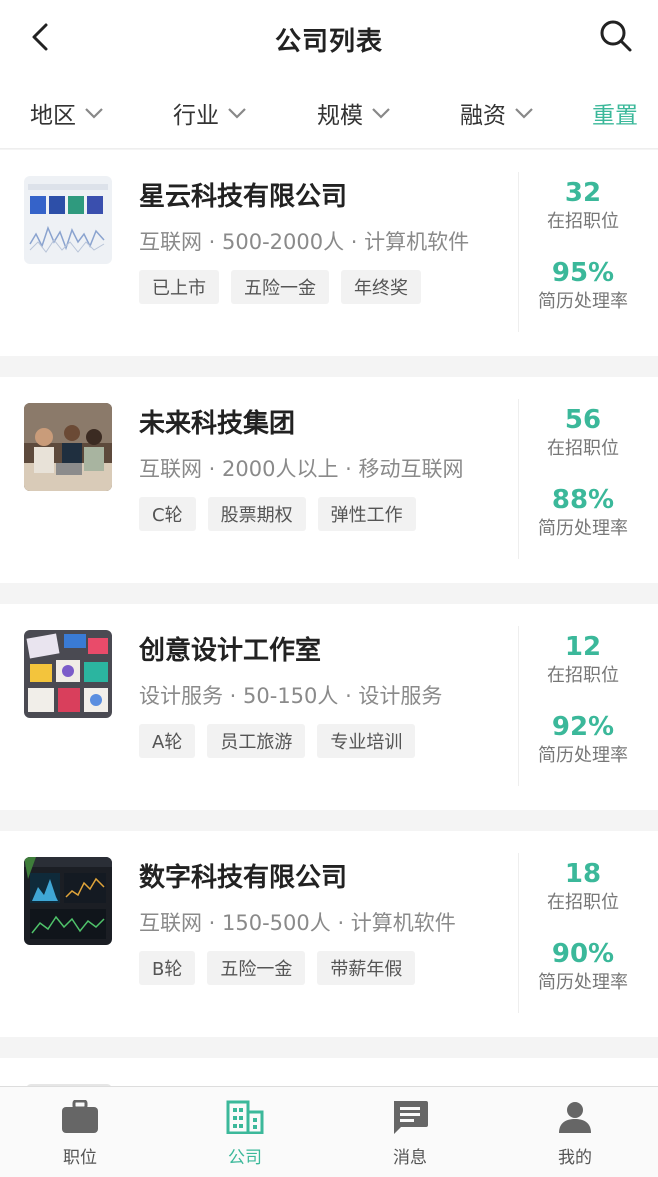 The height and width of the screenshot is (1177, 658). What do you see at coordinates (381, 287) in the screenshot?
I see `tag: 年终奖` at bounding box center [381, 287].